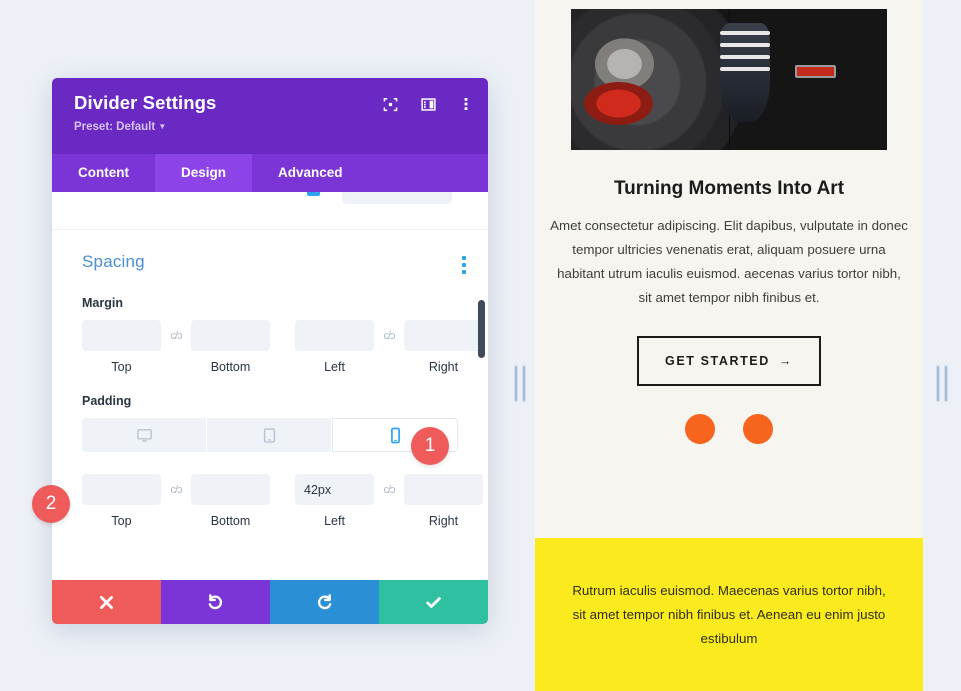 The image size is (961, 691). Describe the element at coordinates (443, 521) in the screenshot. I see `padding-right-label: Right` at that location.